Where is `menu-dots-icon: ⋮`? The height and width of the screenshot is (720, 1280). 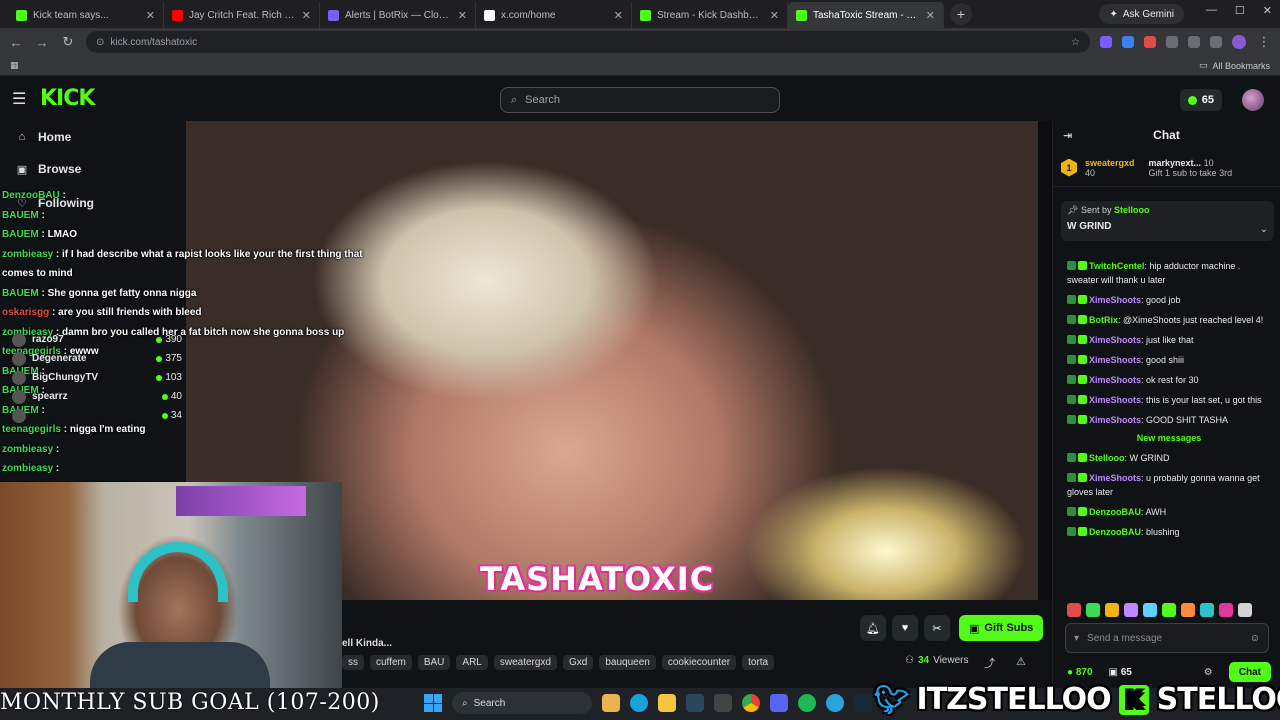 menu-dots-icon: ⋮ is located at coordinates (1264, 42).